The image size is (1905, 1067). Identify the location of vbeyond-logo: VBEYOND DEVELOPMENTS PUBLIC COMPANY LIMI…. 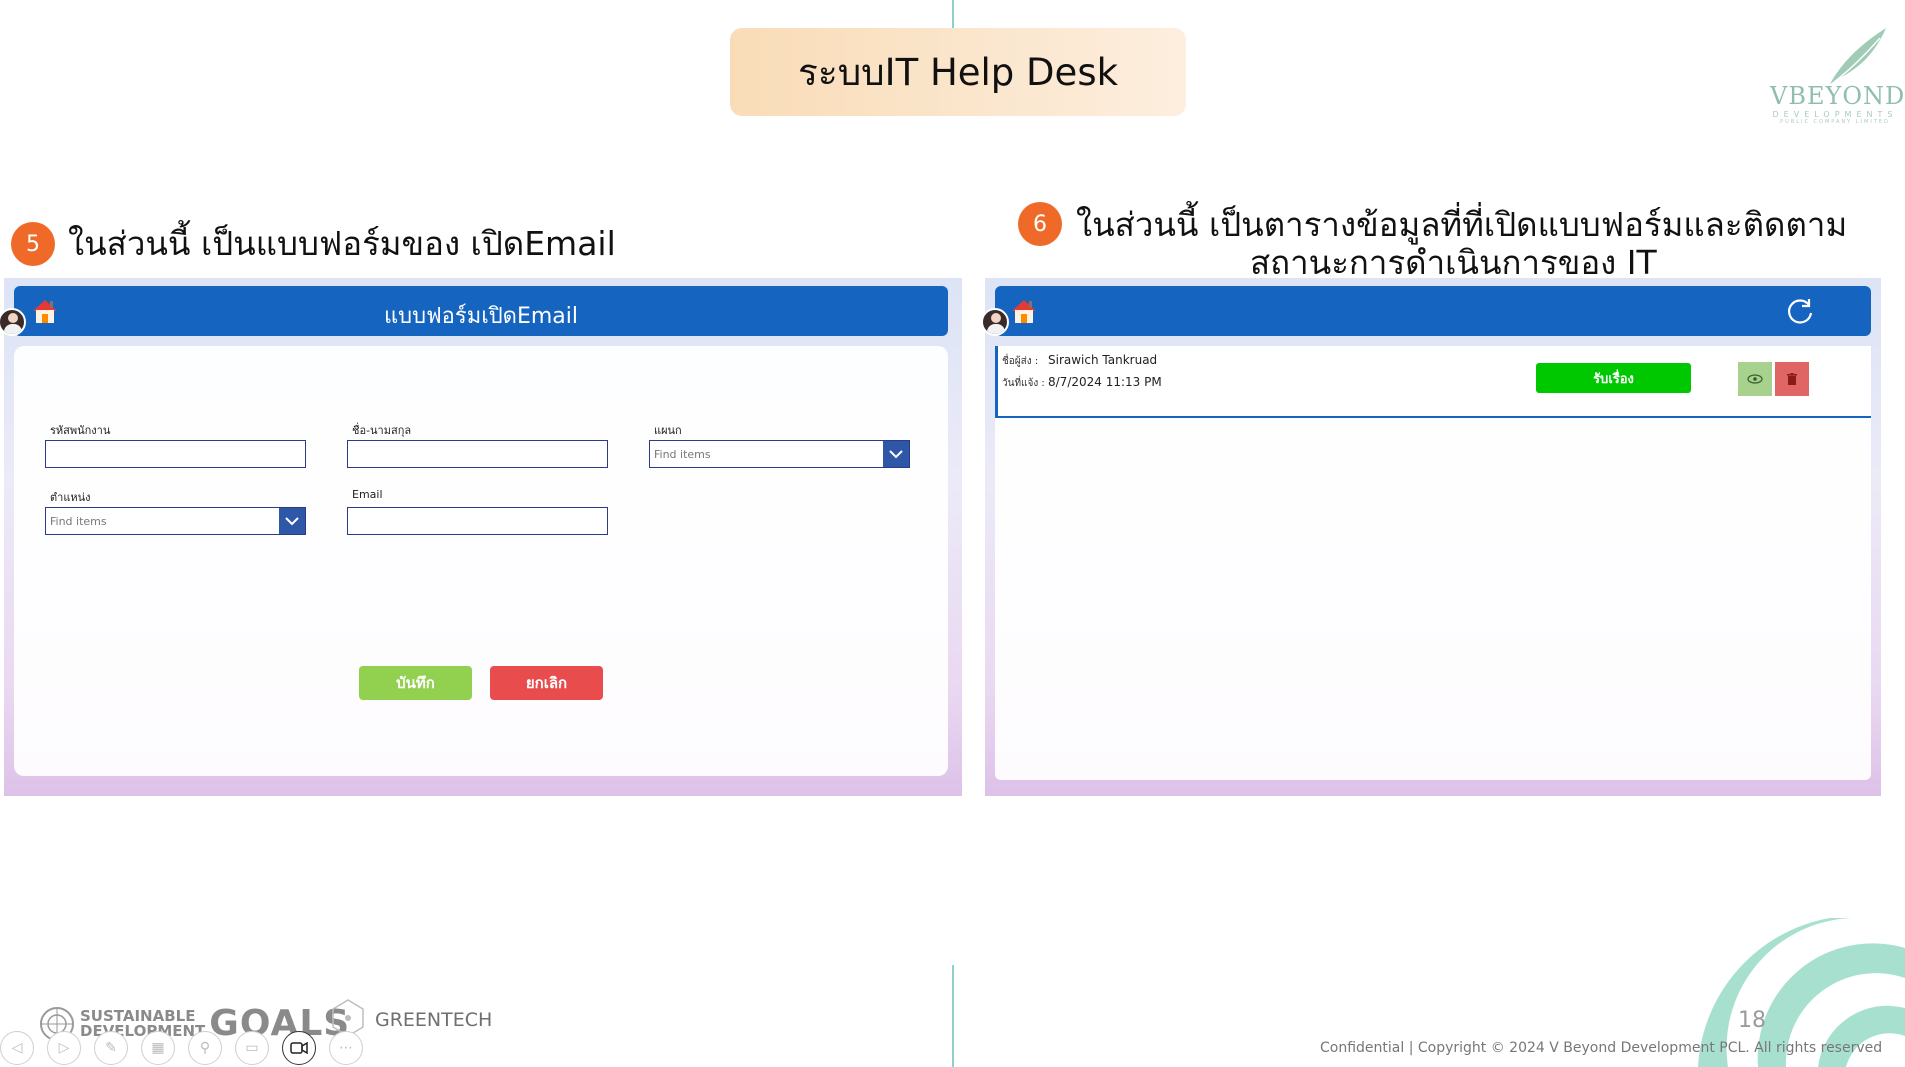
(1837, 76).